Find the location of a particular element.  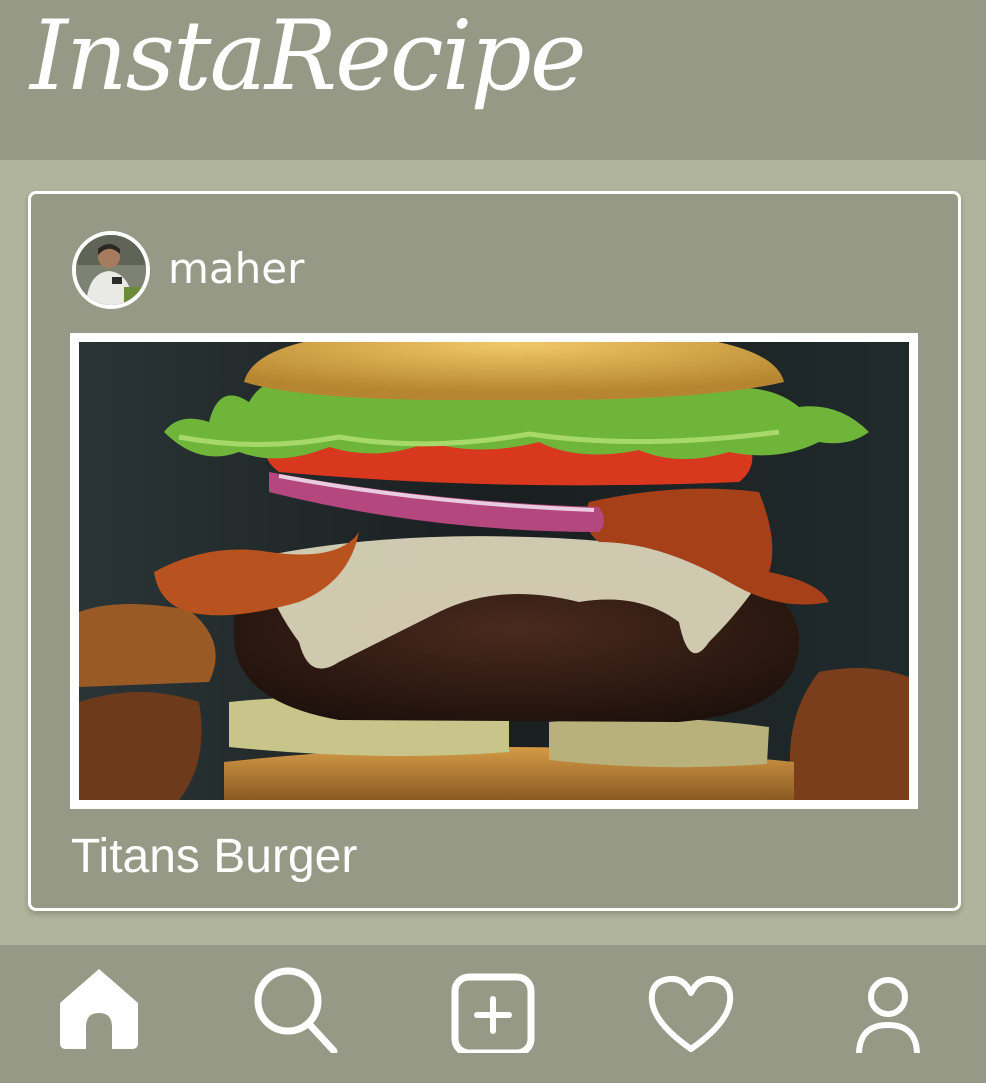

nav-home-button is located at coordinates (99, 1008).